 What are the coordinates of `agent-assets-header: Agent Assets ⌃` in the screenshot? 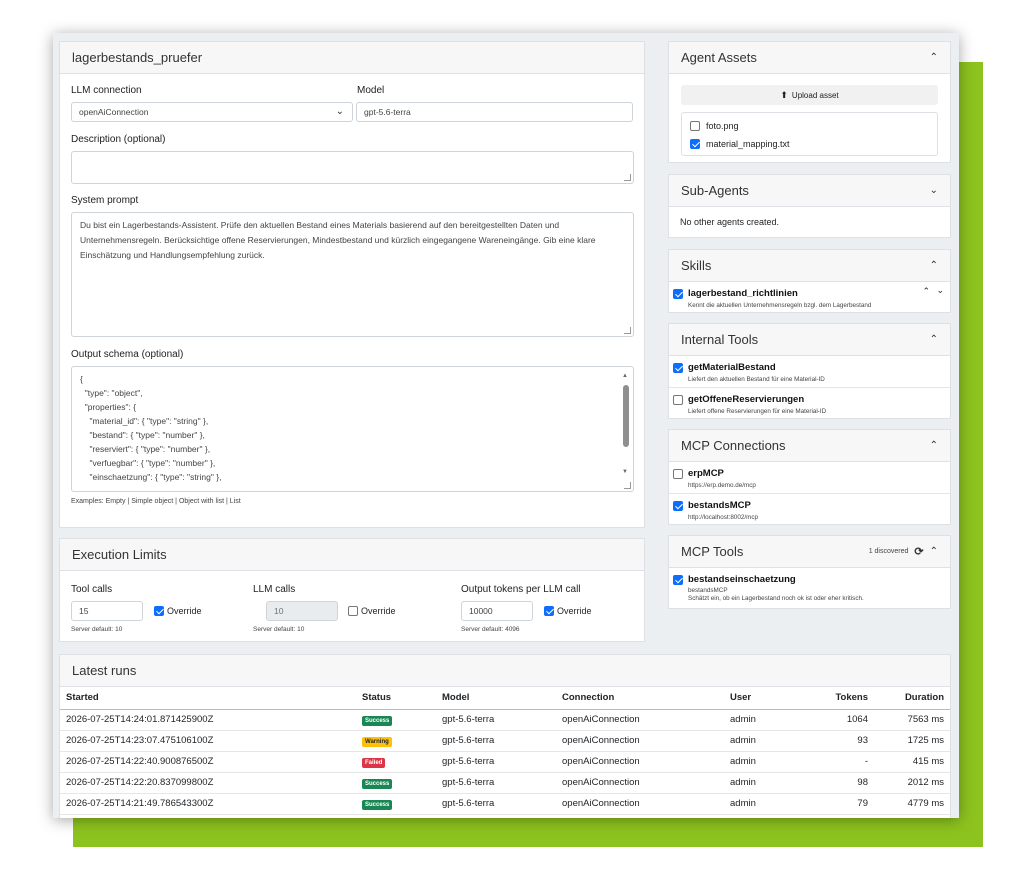 It's located at (809, 58).